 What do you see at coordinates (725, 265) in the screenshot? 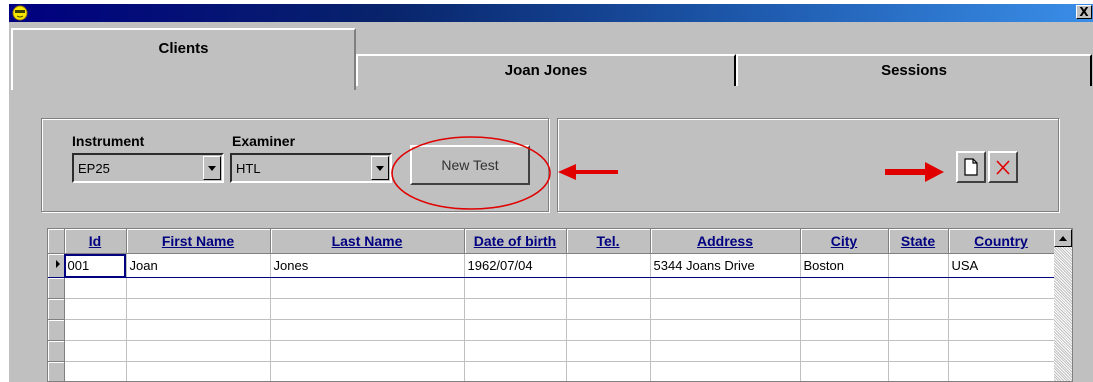
I see `table-cell: 5344 Joans Drive` at bounding box center [725, 265].